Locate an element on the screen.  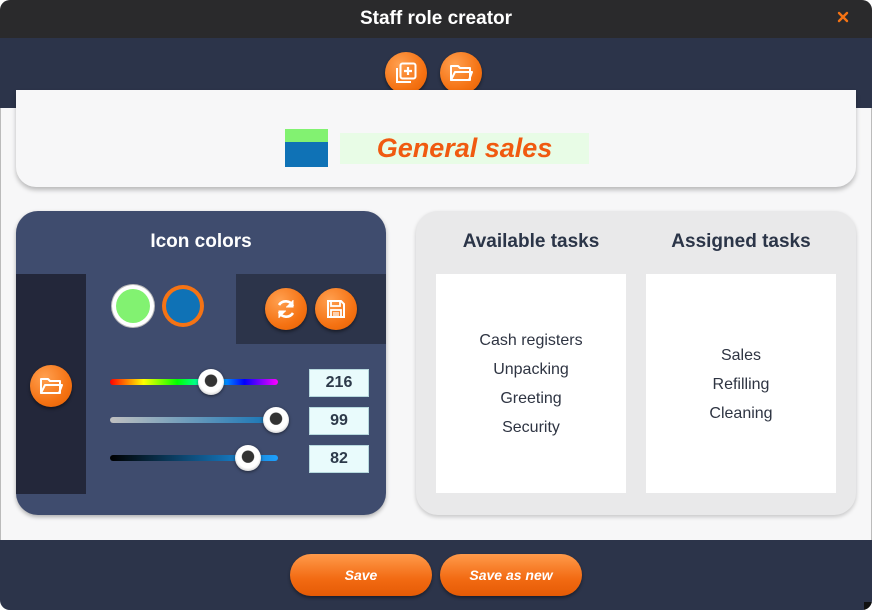
save-button: Save is located at coordinates (361, 575).